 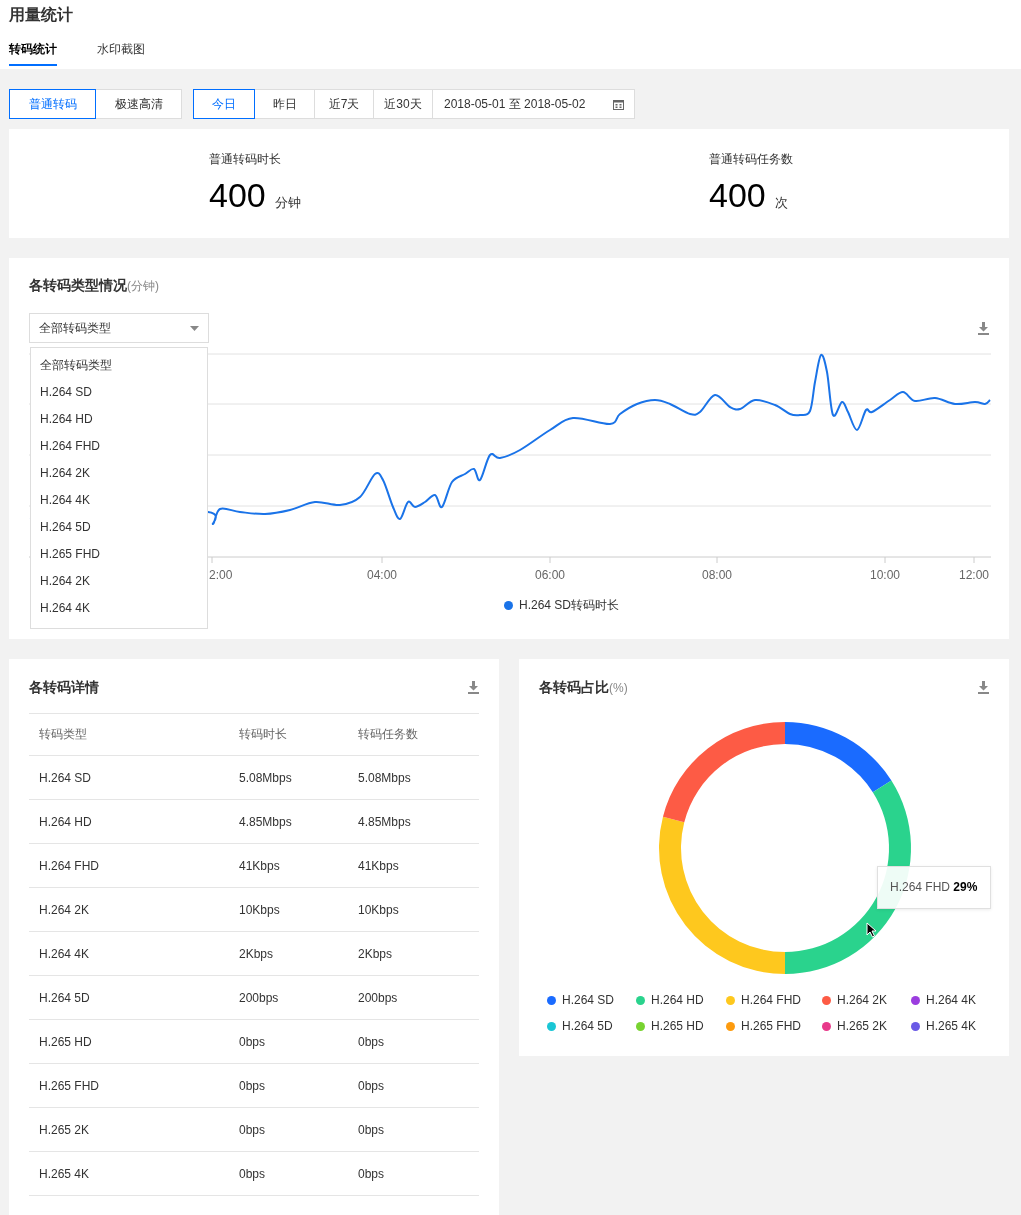 What do you see at coordinates (862, 1000) in the screenshot?
I see `legend-label: H.264 2K` at bounding box center [862, 1000].